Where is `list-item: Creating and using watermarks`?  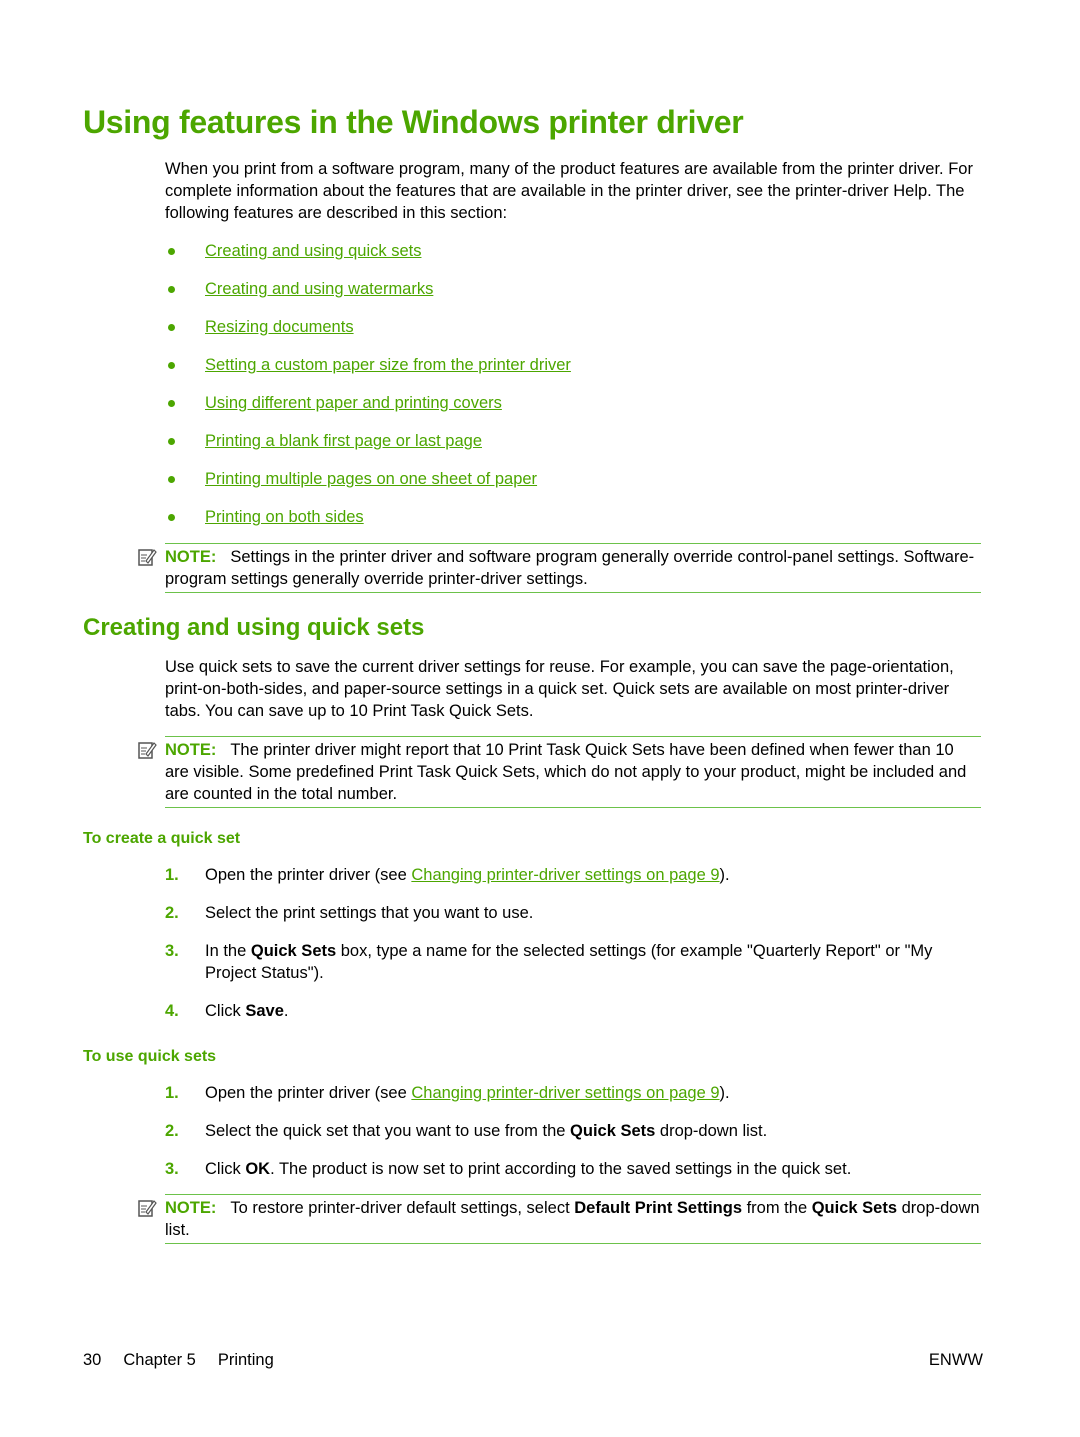
list-item: Creating and using watermarks is located at coordinates (368, 297).